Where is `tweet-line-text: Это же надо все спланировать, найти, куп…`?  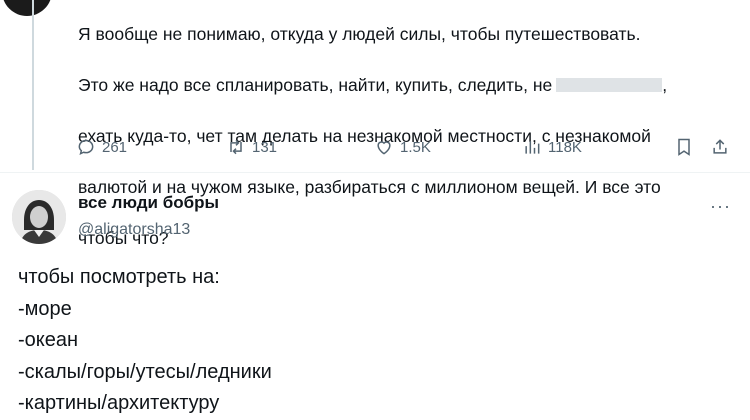 tweet-line-text: Это же надо все спланировать, найти, куп… is located at coordinates (315, 84).